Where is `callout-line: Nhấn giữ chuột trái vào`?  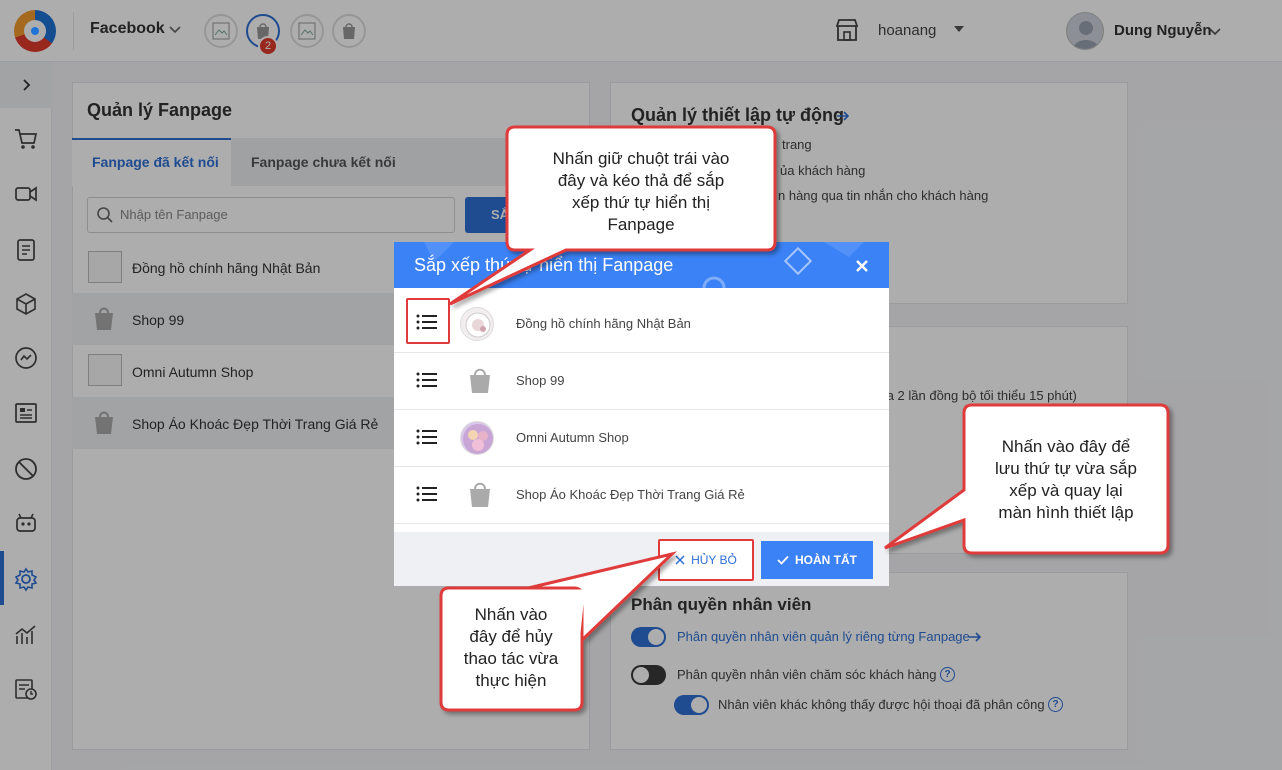
callout-line: Nhấn giữ chuột trái vào is located at coordinates (641, 158).